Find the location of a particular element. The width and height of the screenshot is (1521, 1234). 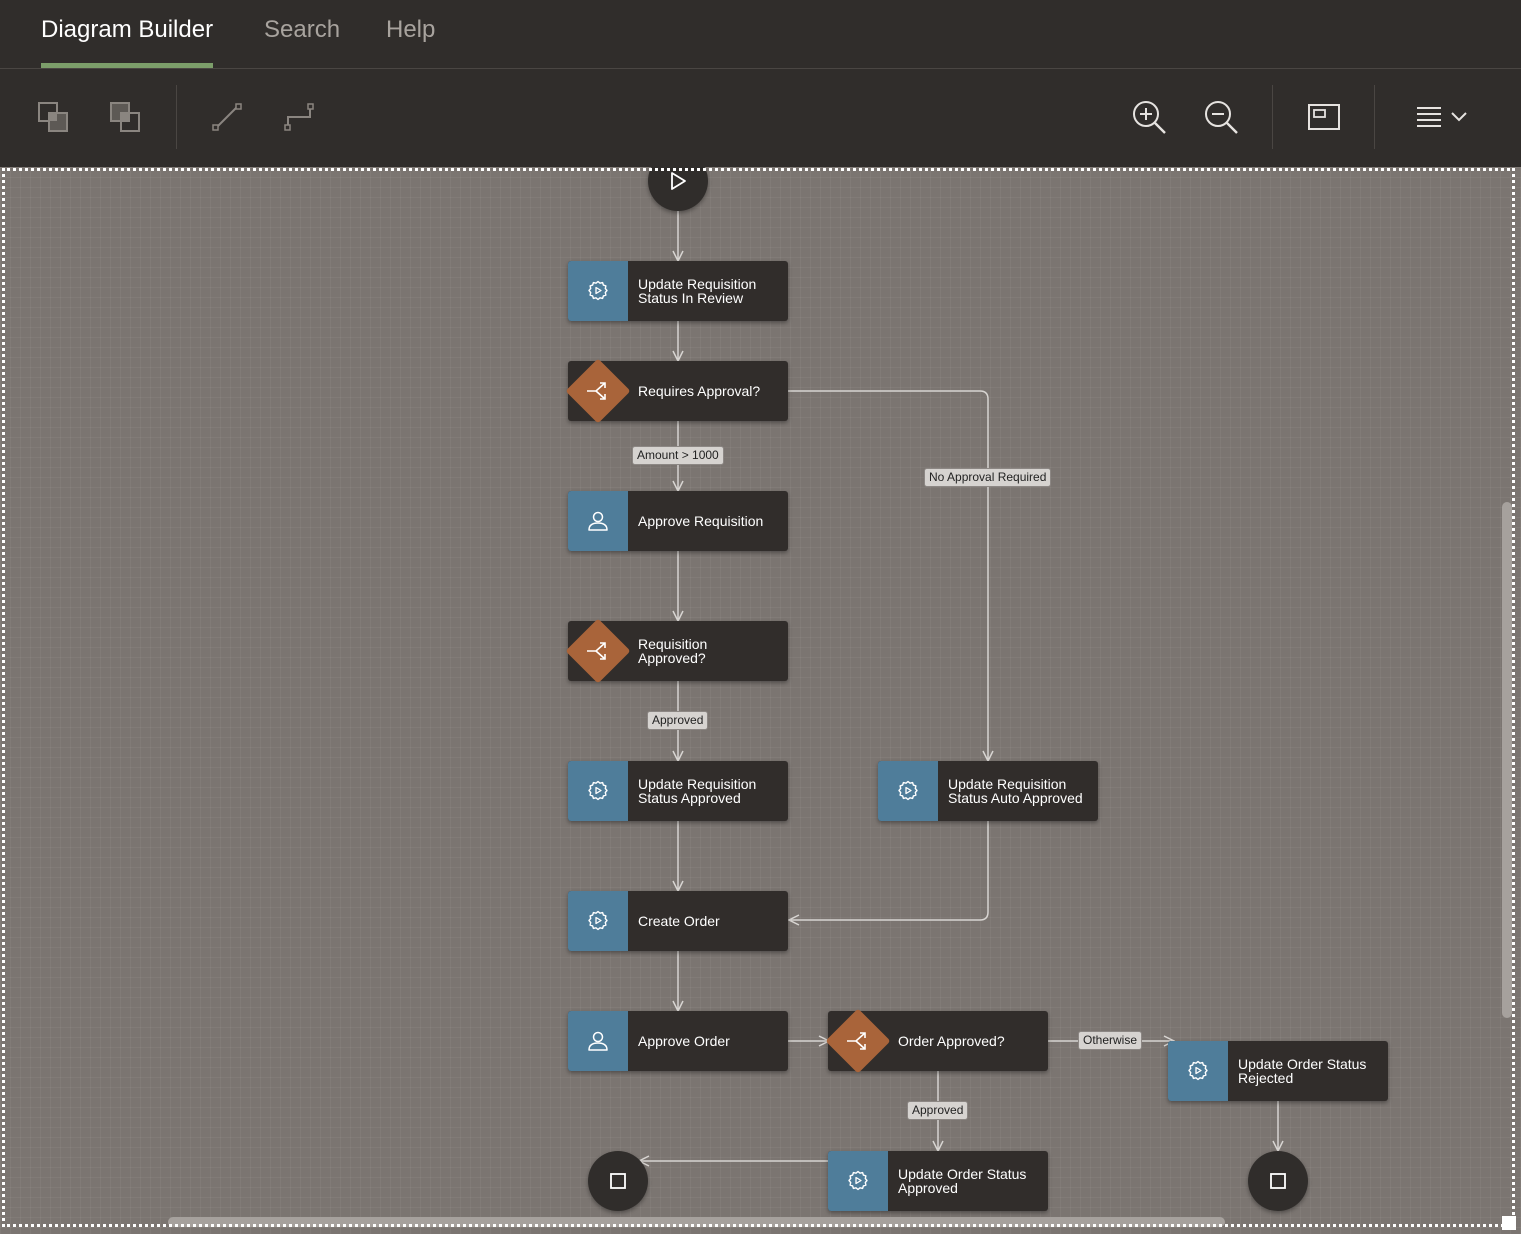

connector-no-approval-required is located at coordinates (888, 575).